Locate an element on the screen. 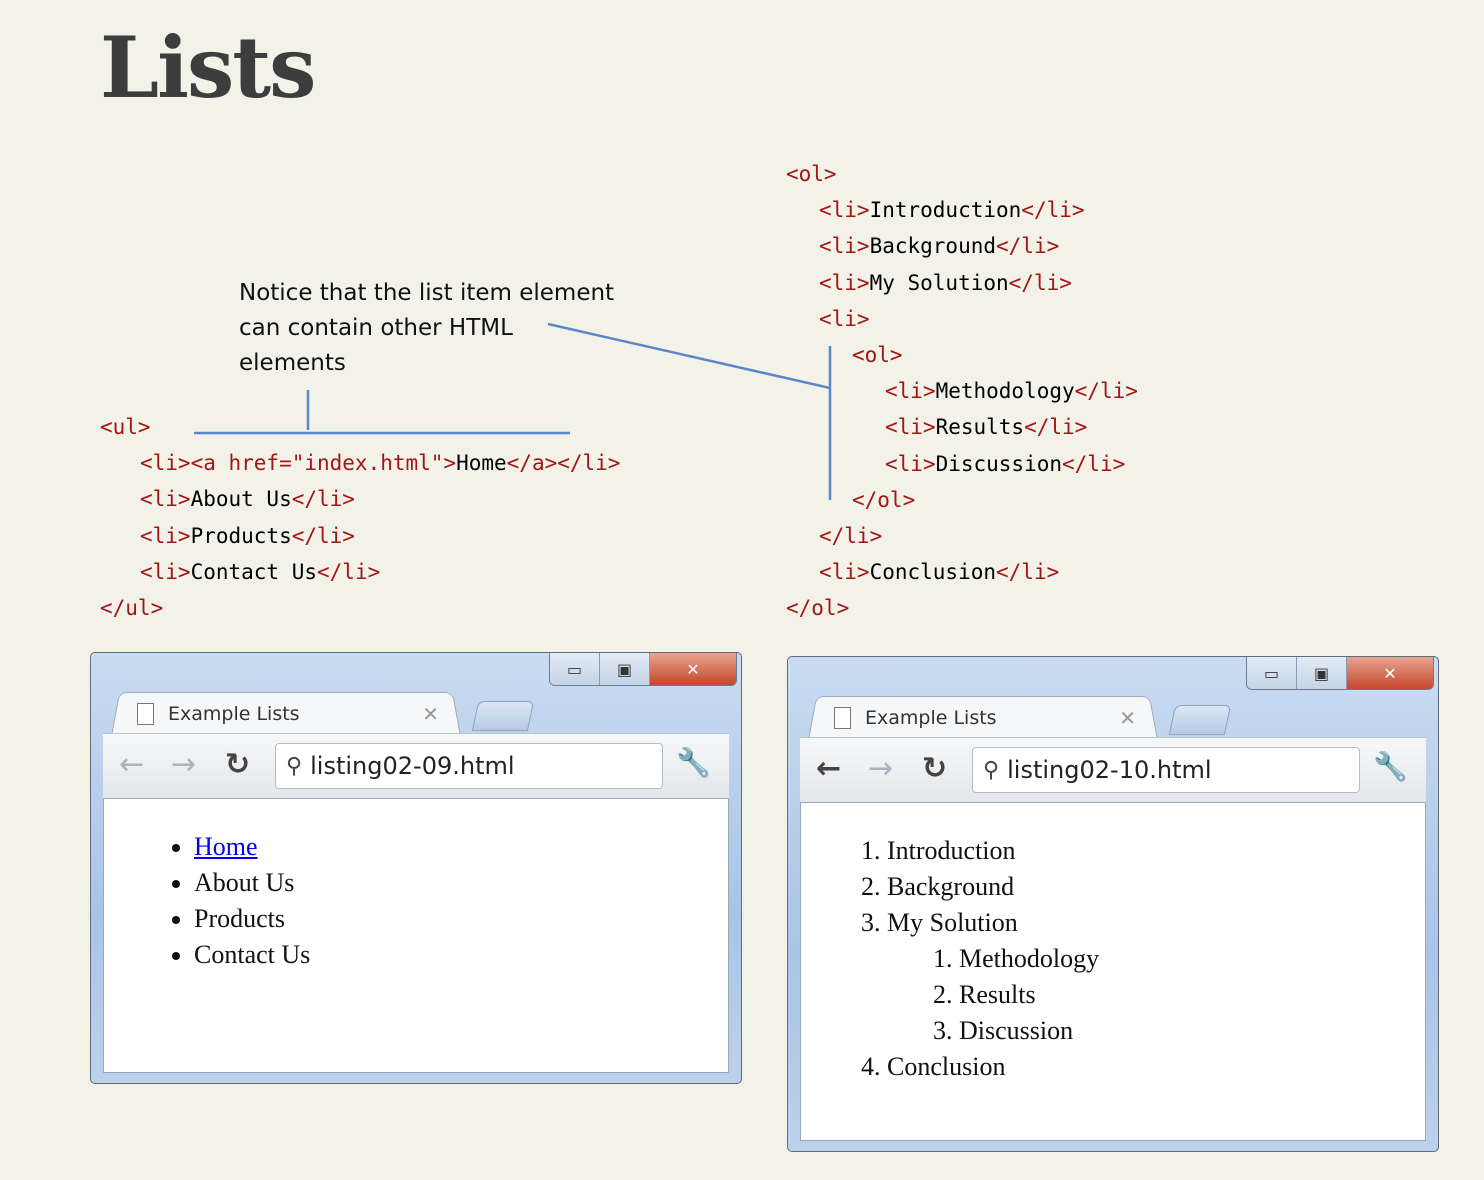 The height and width of the screenshot is (1180, 1484). code-tag: </ol> is located at coordinates (884, 499).